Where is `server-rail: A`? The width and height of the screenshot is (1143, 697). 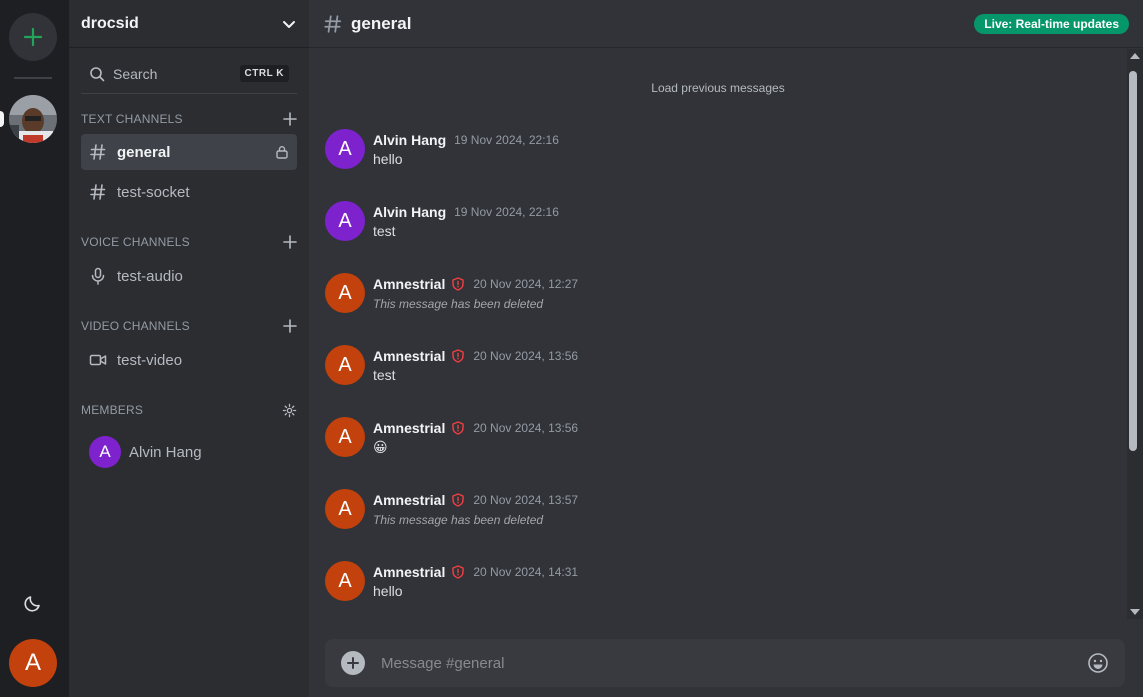 server-rail: A is located at coordinates (34, 348).